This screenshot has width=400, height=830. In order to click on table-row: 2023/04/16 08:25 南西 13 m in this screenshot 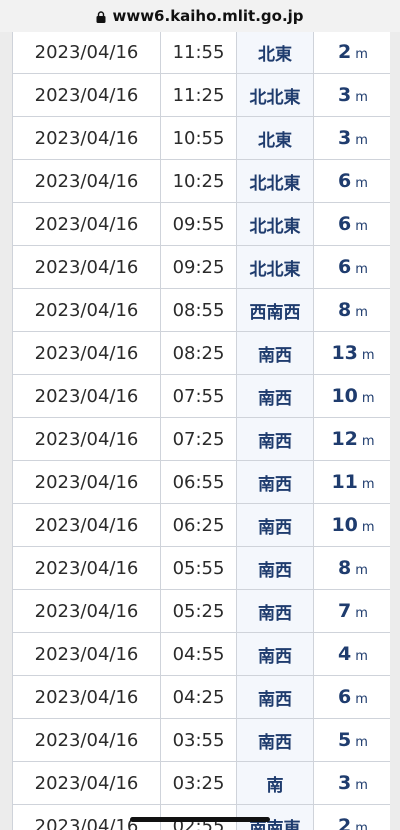, I will do `click(201, 353)`.